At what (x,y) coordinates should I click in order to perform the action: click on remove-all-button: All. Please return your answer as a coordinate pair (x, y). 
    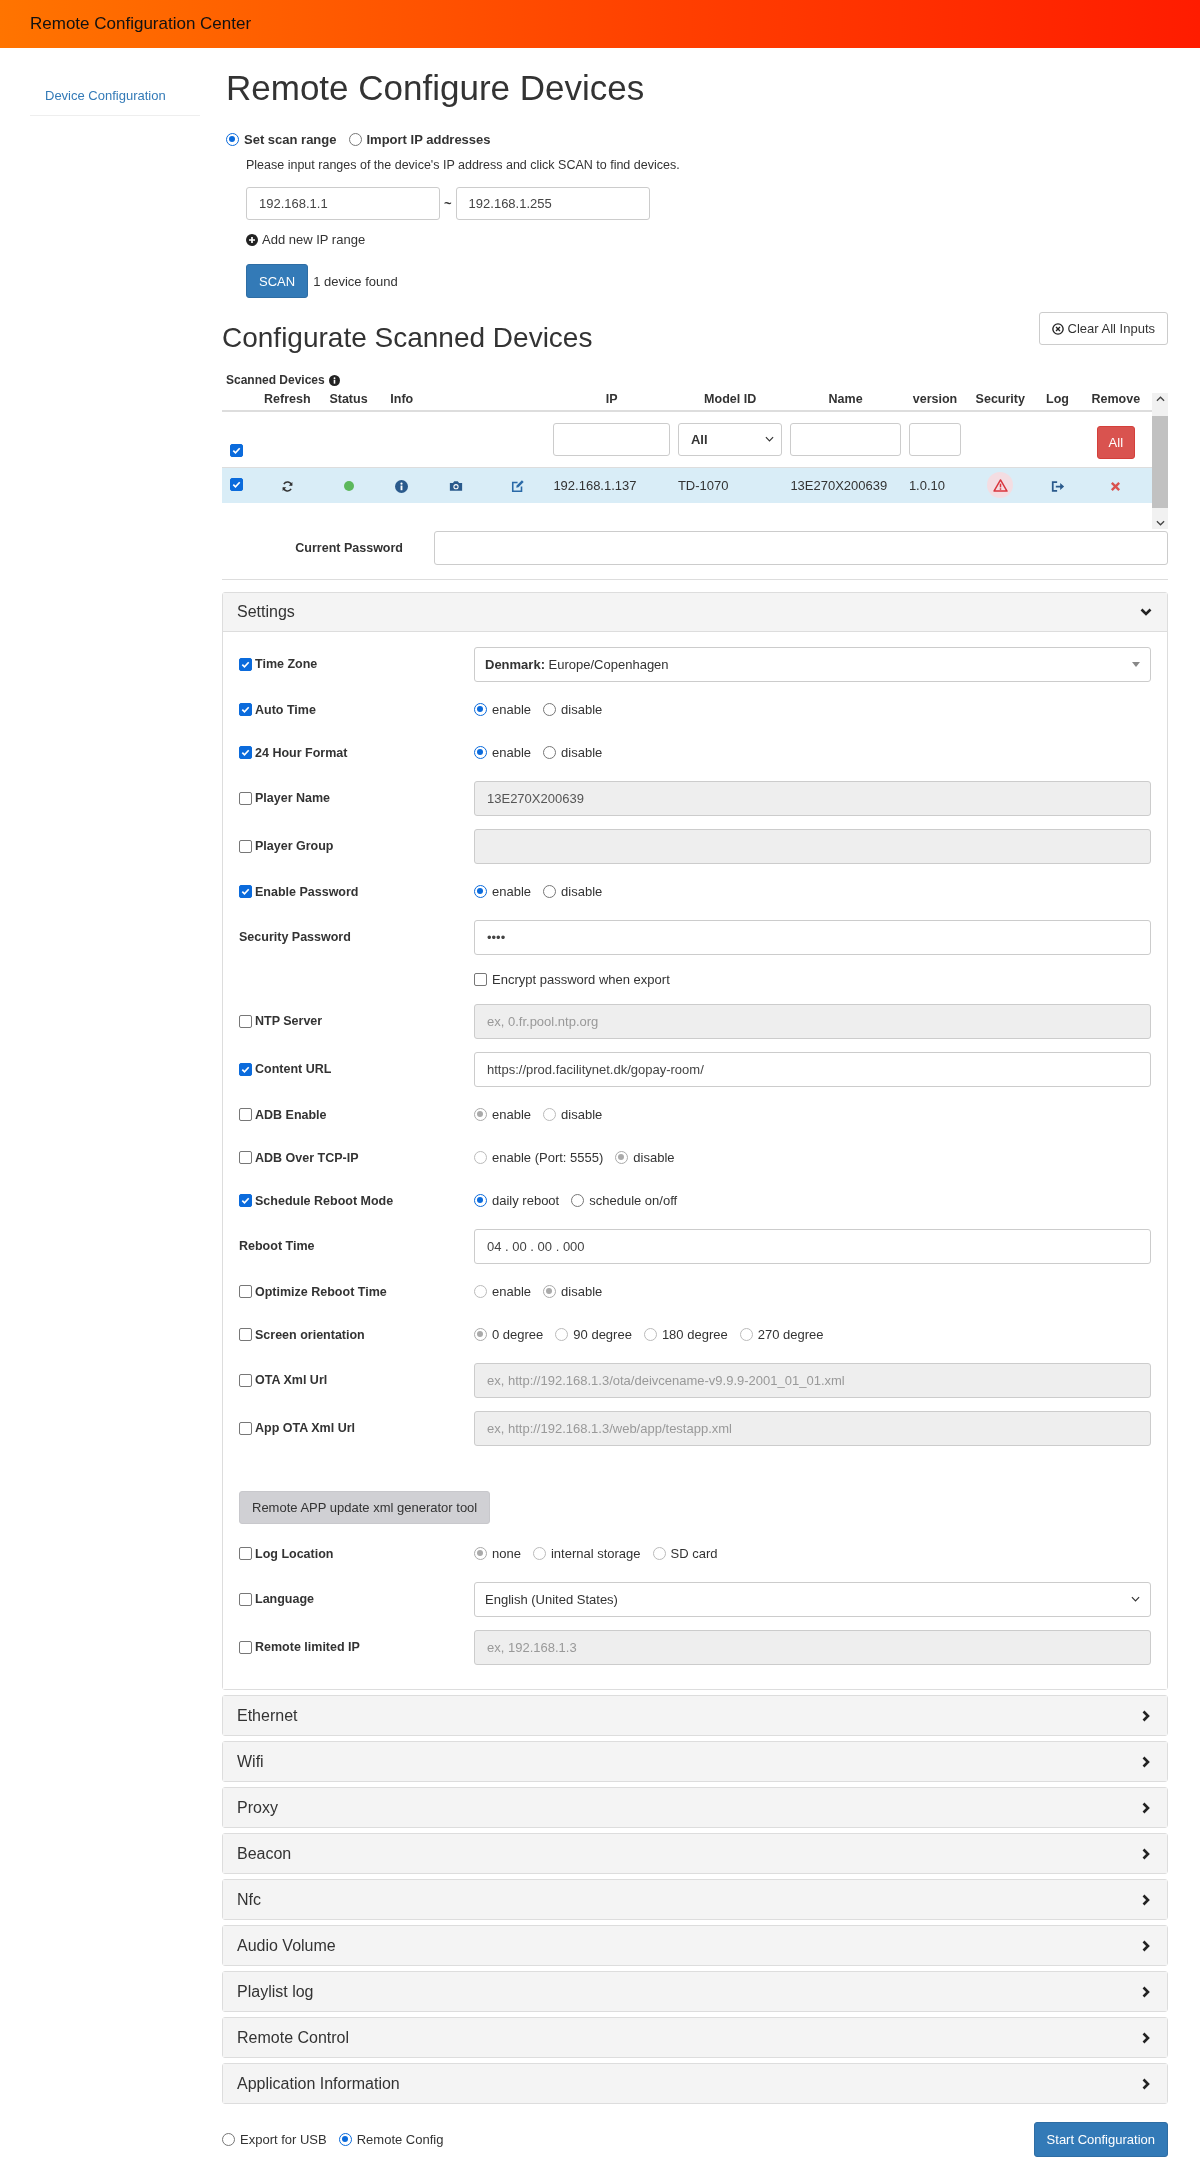
    Looking at the image, I should click on (1116, 443).